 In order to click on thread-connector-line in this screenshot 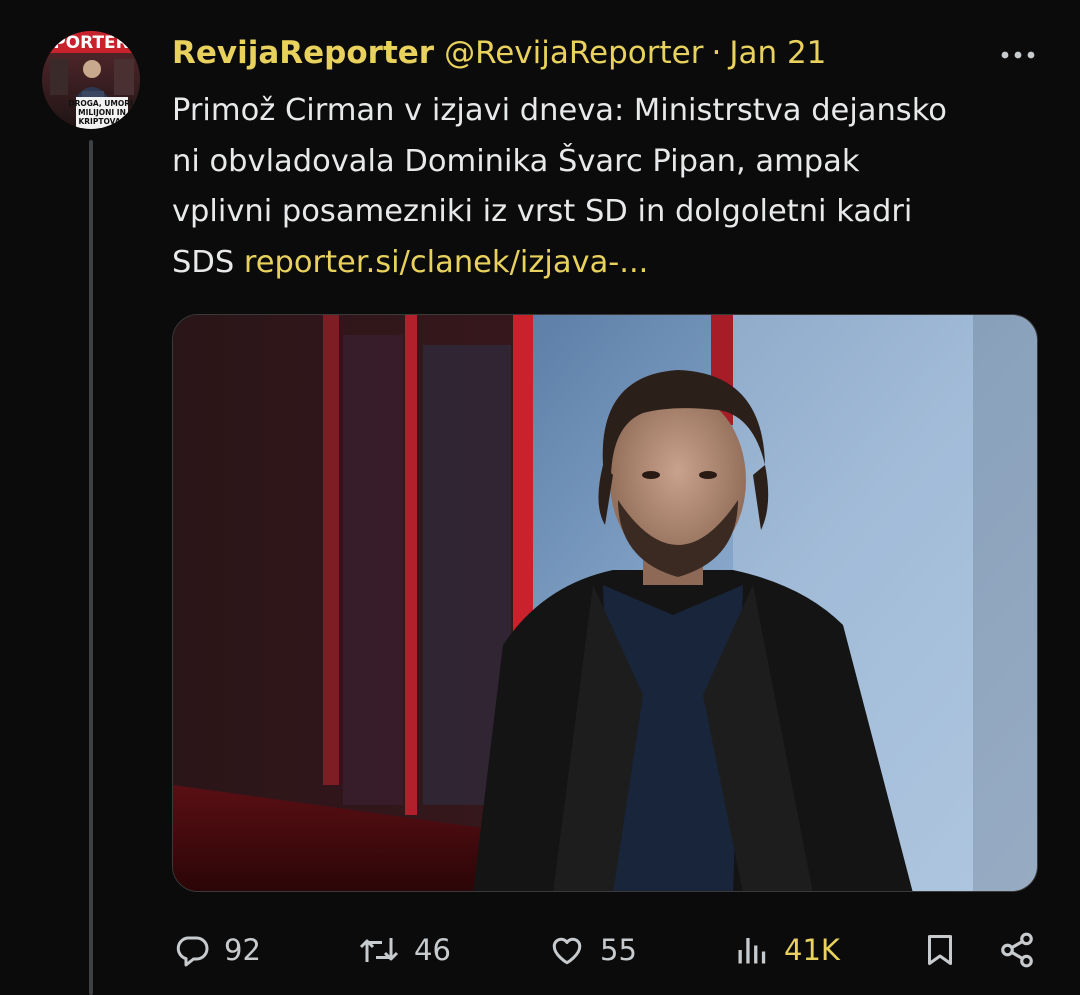, I will do `click(91, 567)`.